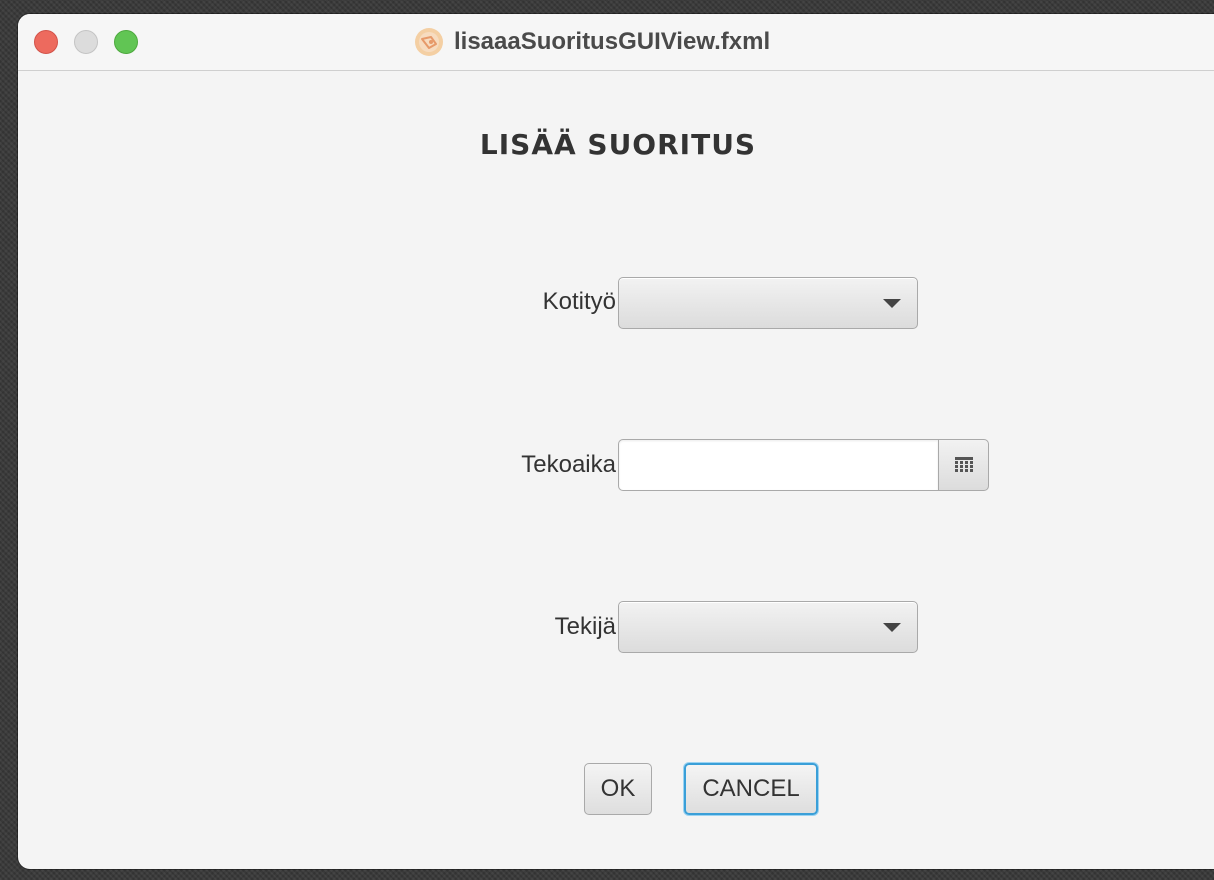 This screenshot has width=1214, height=880. What do you see at coordinates (751, 789) in the screenshot?
I see `cancel-button: CANCEL` at bounding box center [751, 789].